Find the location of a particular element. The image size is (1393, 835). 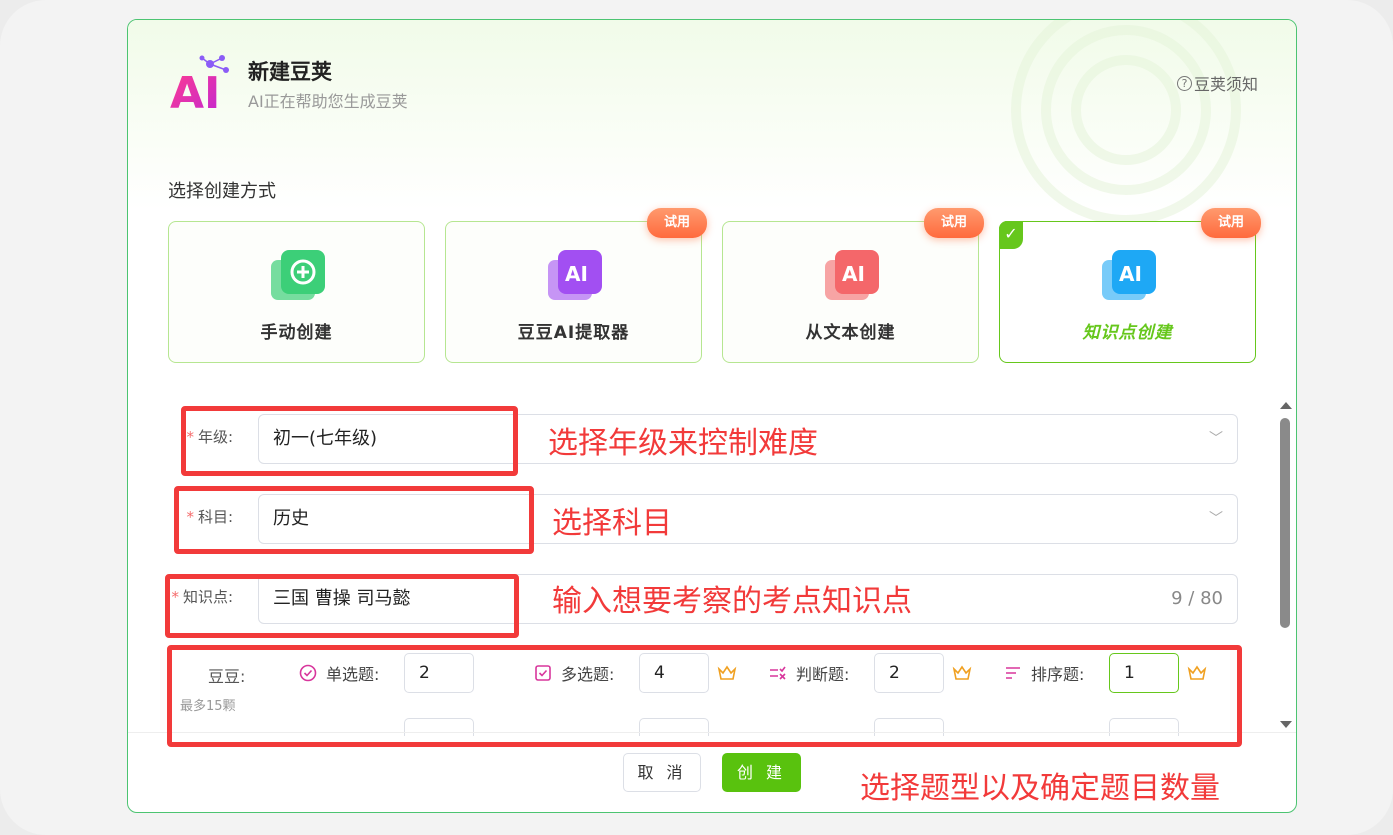

create-button: 创 建 is located at coordinates (761, 772).